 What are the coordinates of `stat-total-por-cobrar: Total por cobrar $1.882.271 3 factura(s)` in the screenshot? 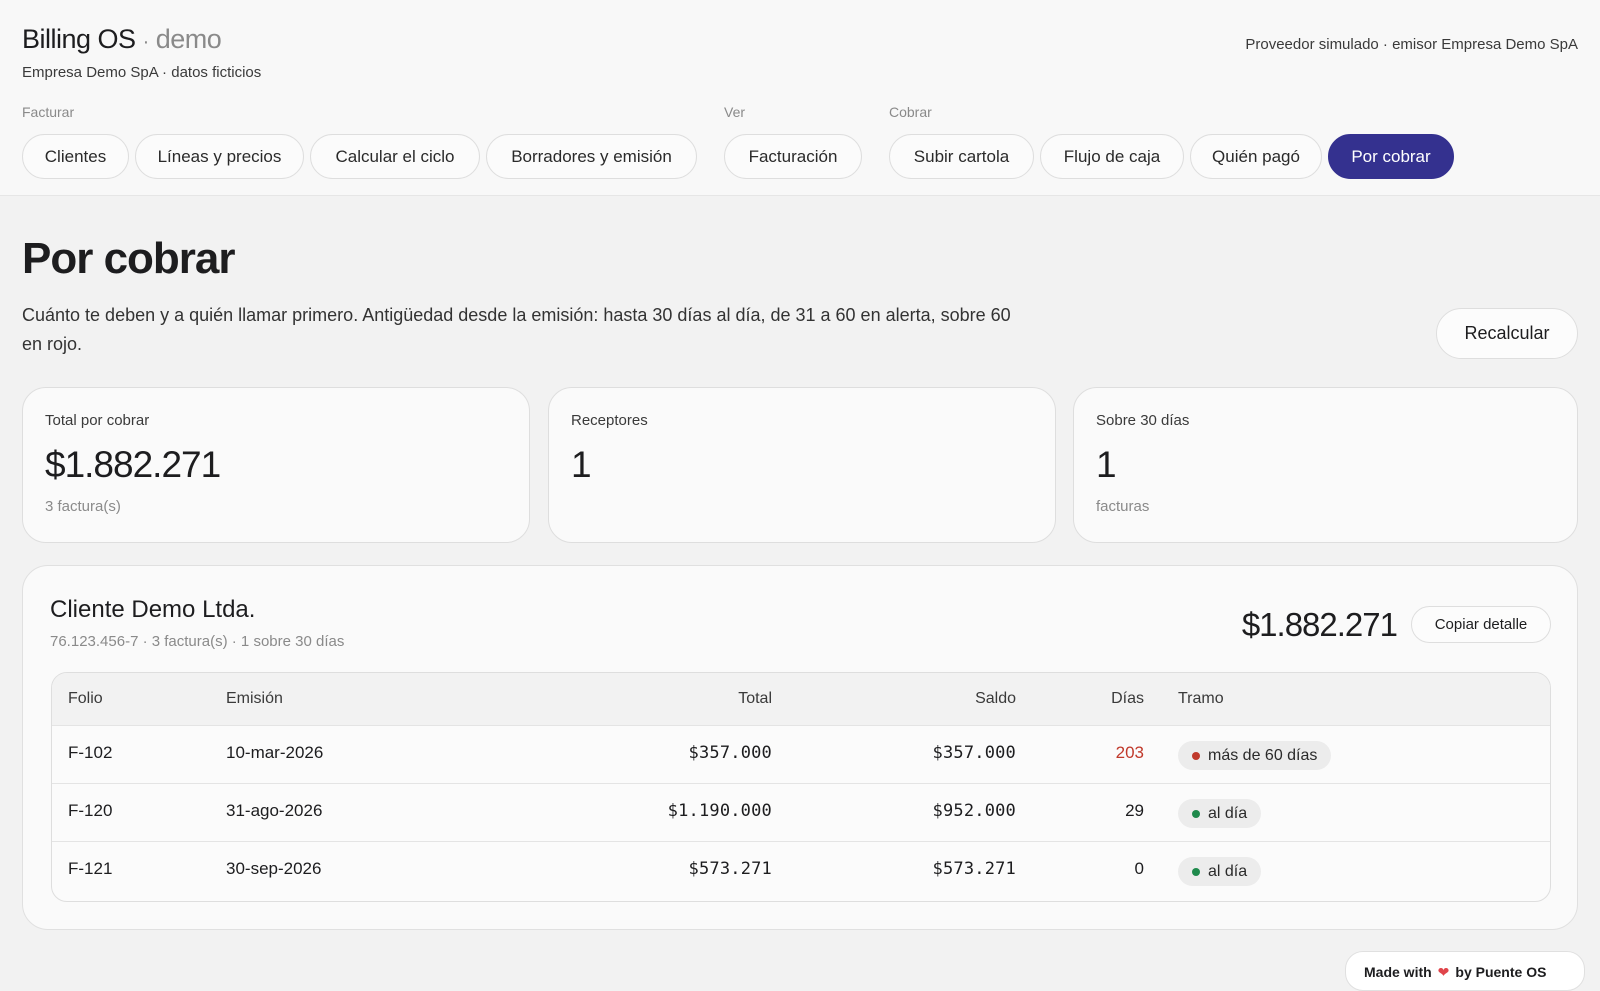 It's located at (276, 465).